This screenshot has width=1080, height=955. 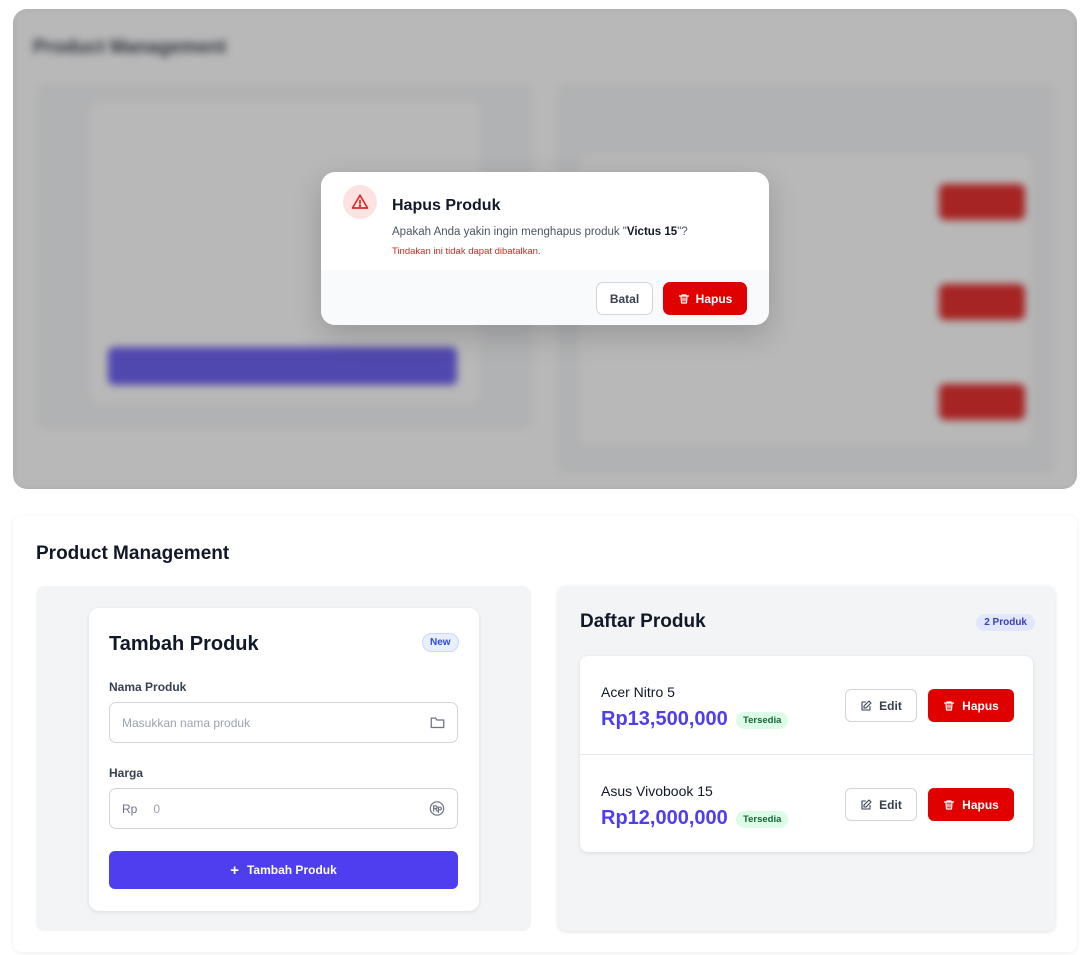 What do you see at coordinates (283, 722) in the screenshot?
I see `product-name-input: Masukkan nama produk` at bounding box center [283, 722].